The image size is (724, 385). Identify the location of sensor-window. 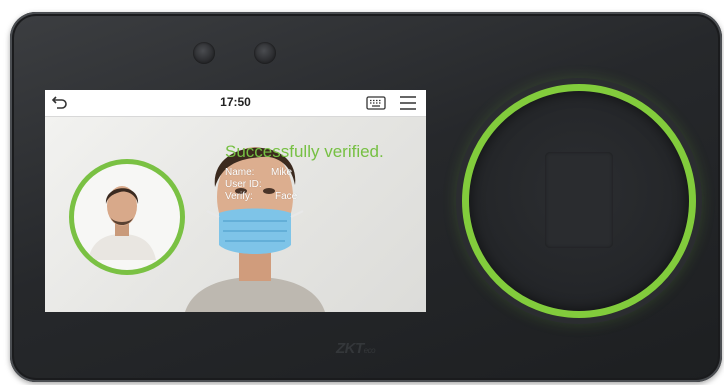
(579, 200).